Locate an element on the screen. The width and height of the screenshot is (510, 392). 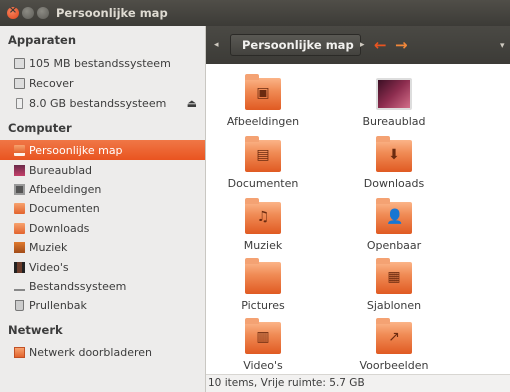
toolbar: ◂ Persoonlijke map ▸ ← → ▾ is located at coordinates (358, 45).